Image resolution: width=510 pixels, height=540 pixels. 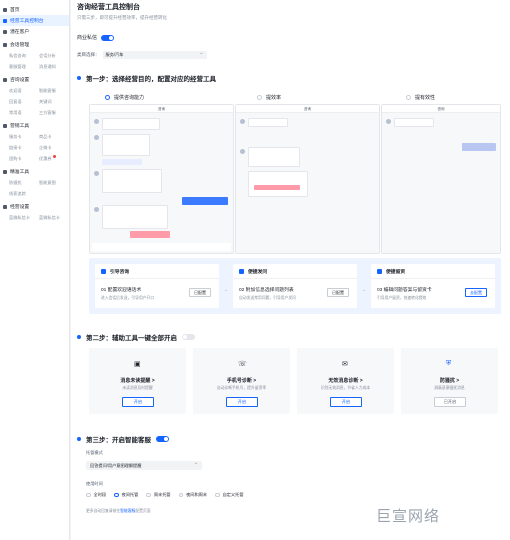 I want to click on phone-preview-2: 咨询, so click(x=307, y=179).